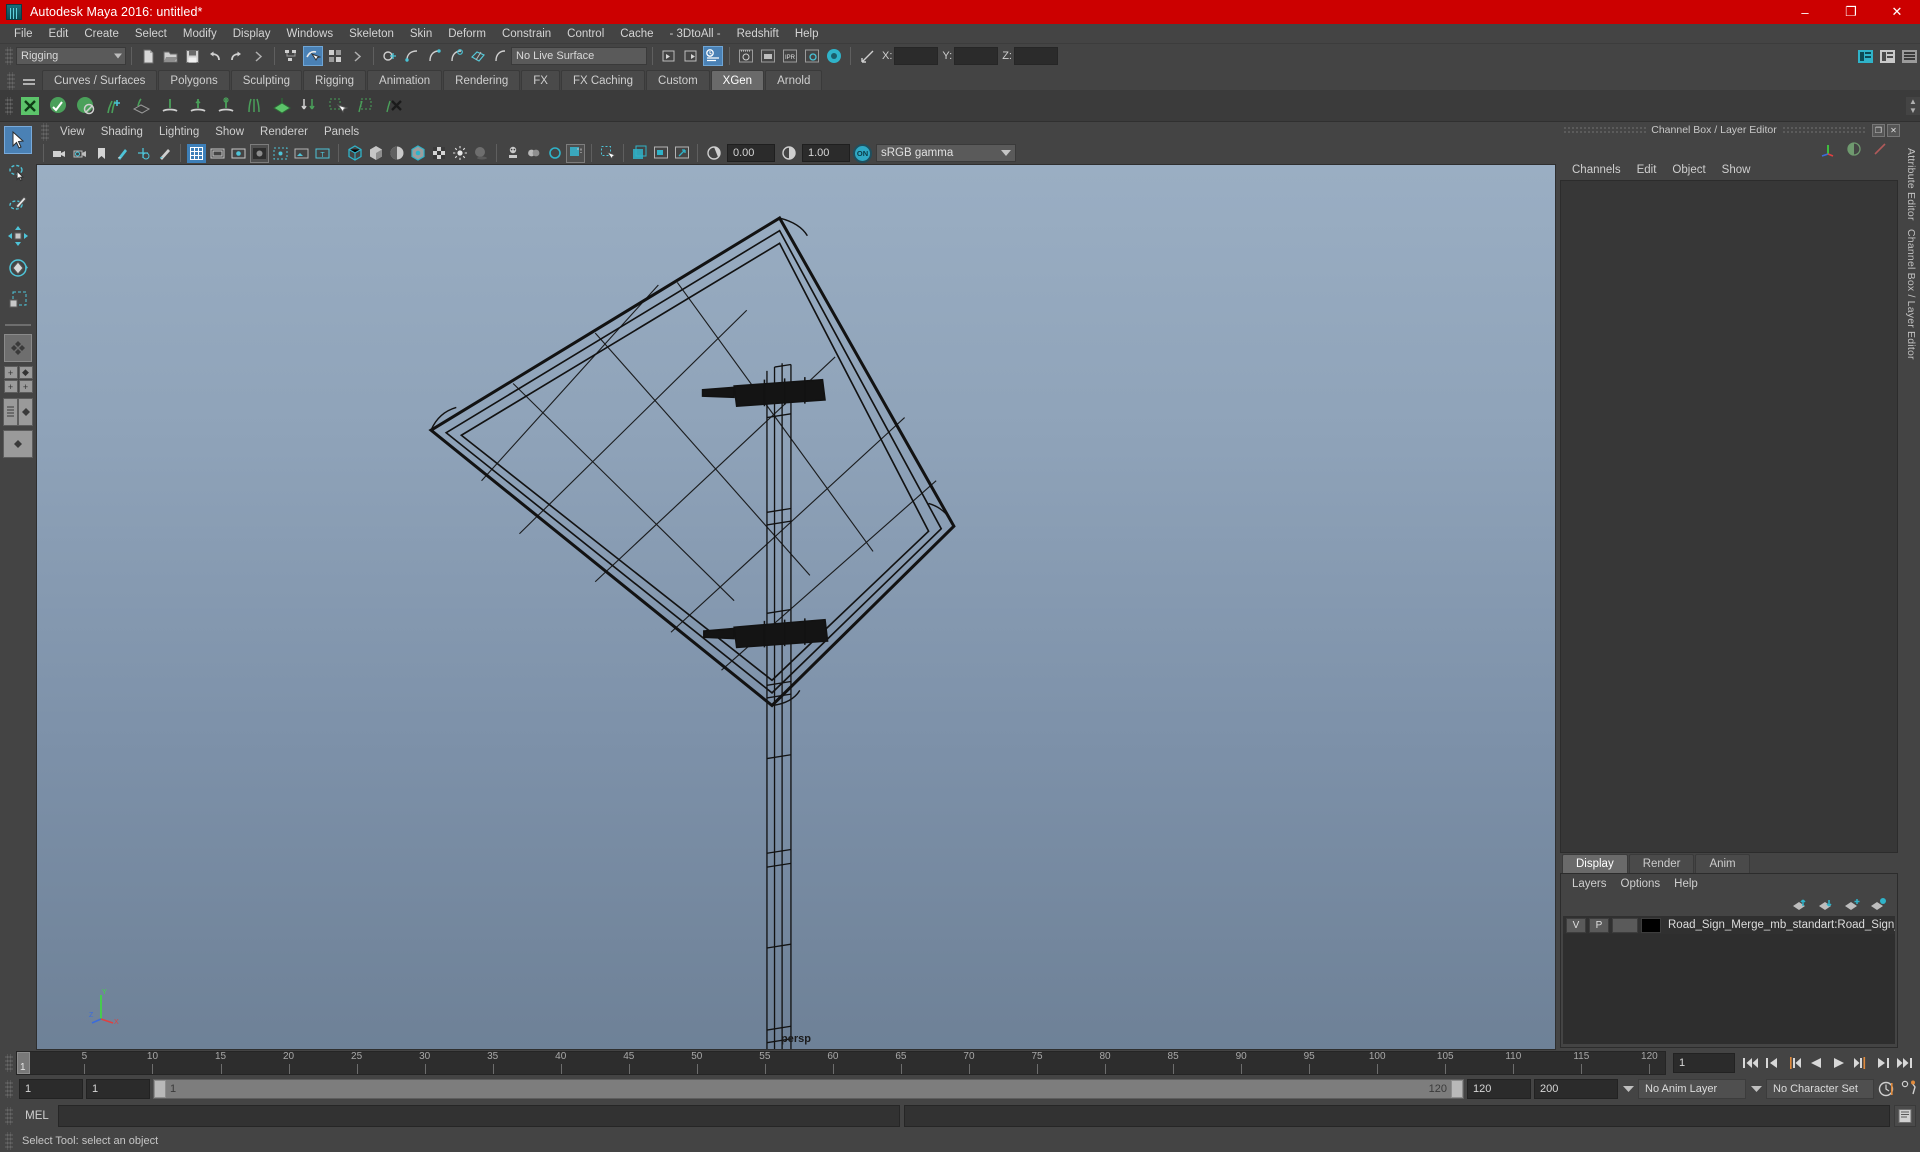  Describe the element at coordinates (1904, 1063) in the screenshot. I see `go-to-end-button` at that location.